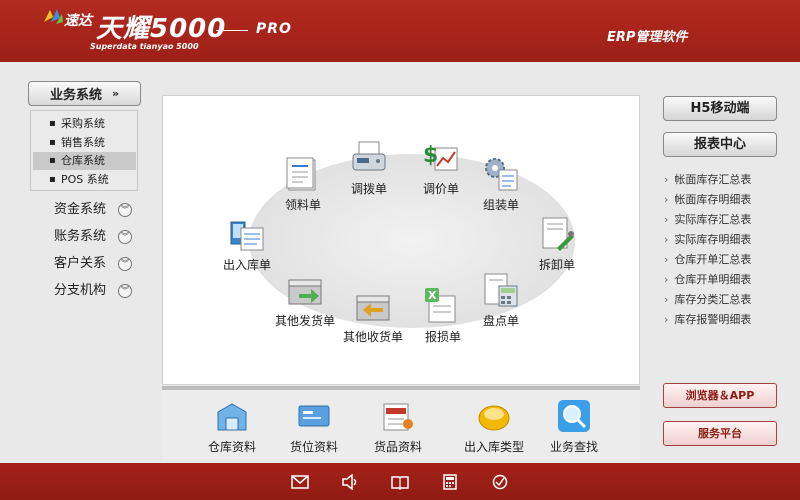 Image resolution: width=800 pixels, height=500 pixels. I want to click on subsystem-item-pos: ▪ POS 系统, so click(84, 180).